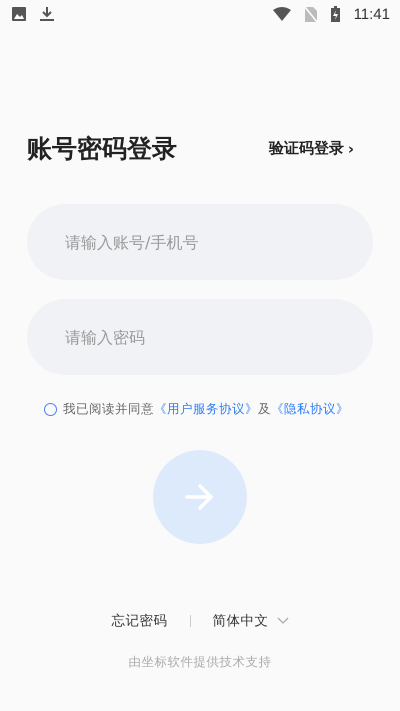 The height and width of the screenshot is (711, 400). What do you see at coordinates (372, 14) in the screenshot?
I see `status-time: 11:41` at bounding box center [372, 14].